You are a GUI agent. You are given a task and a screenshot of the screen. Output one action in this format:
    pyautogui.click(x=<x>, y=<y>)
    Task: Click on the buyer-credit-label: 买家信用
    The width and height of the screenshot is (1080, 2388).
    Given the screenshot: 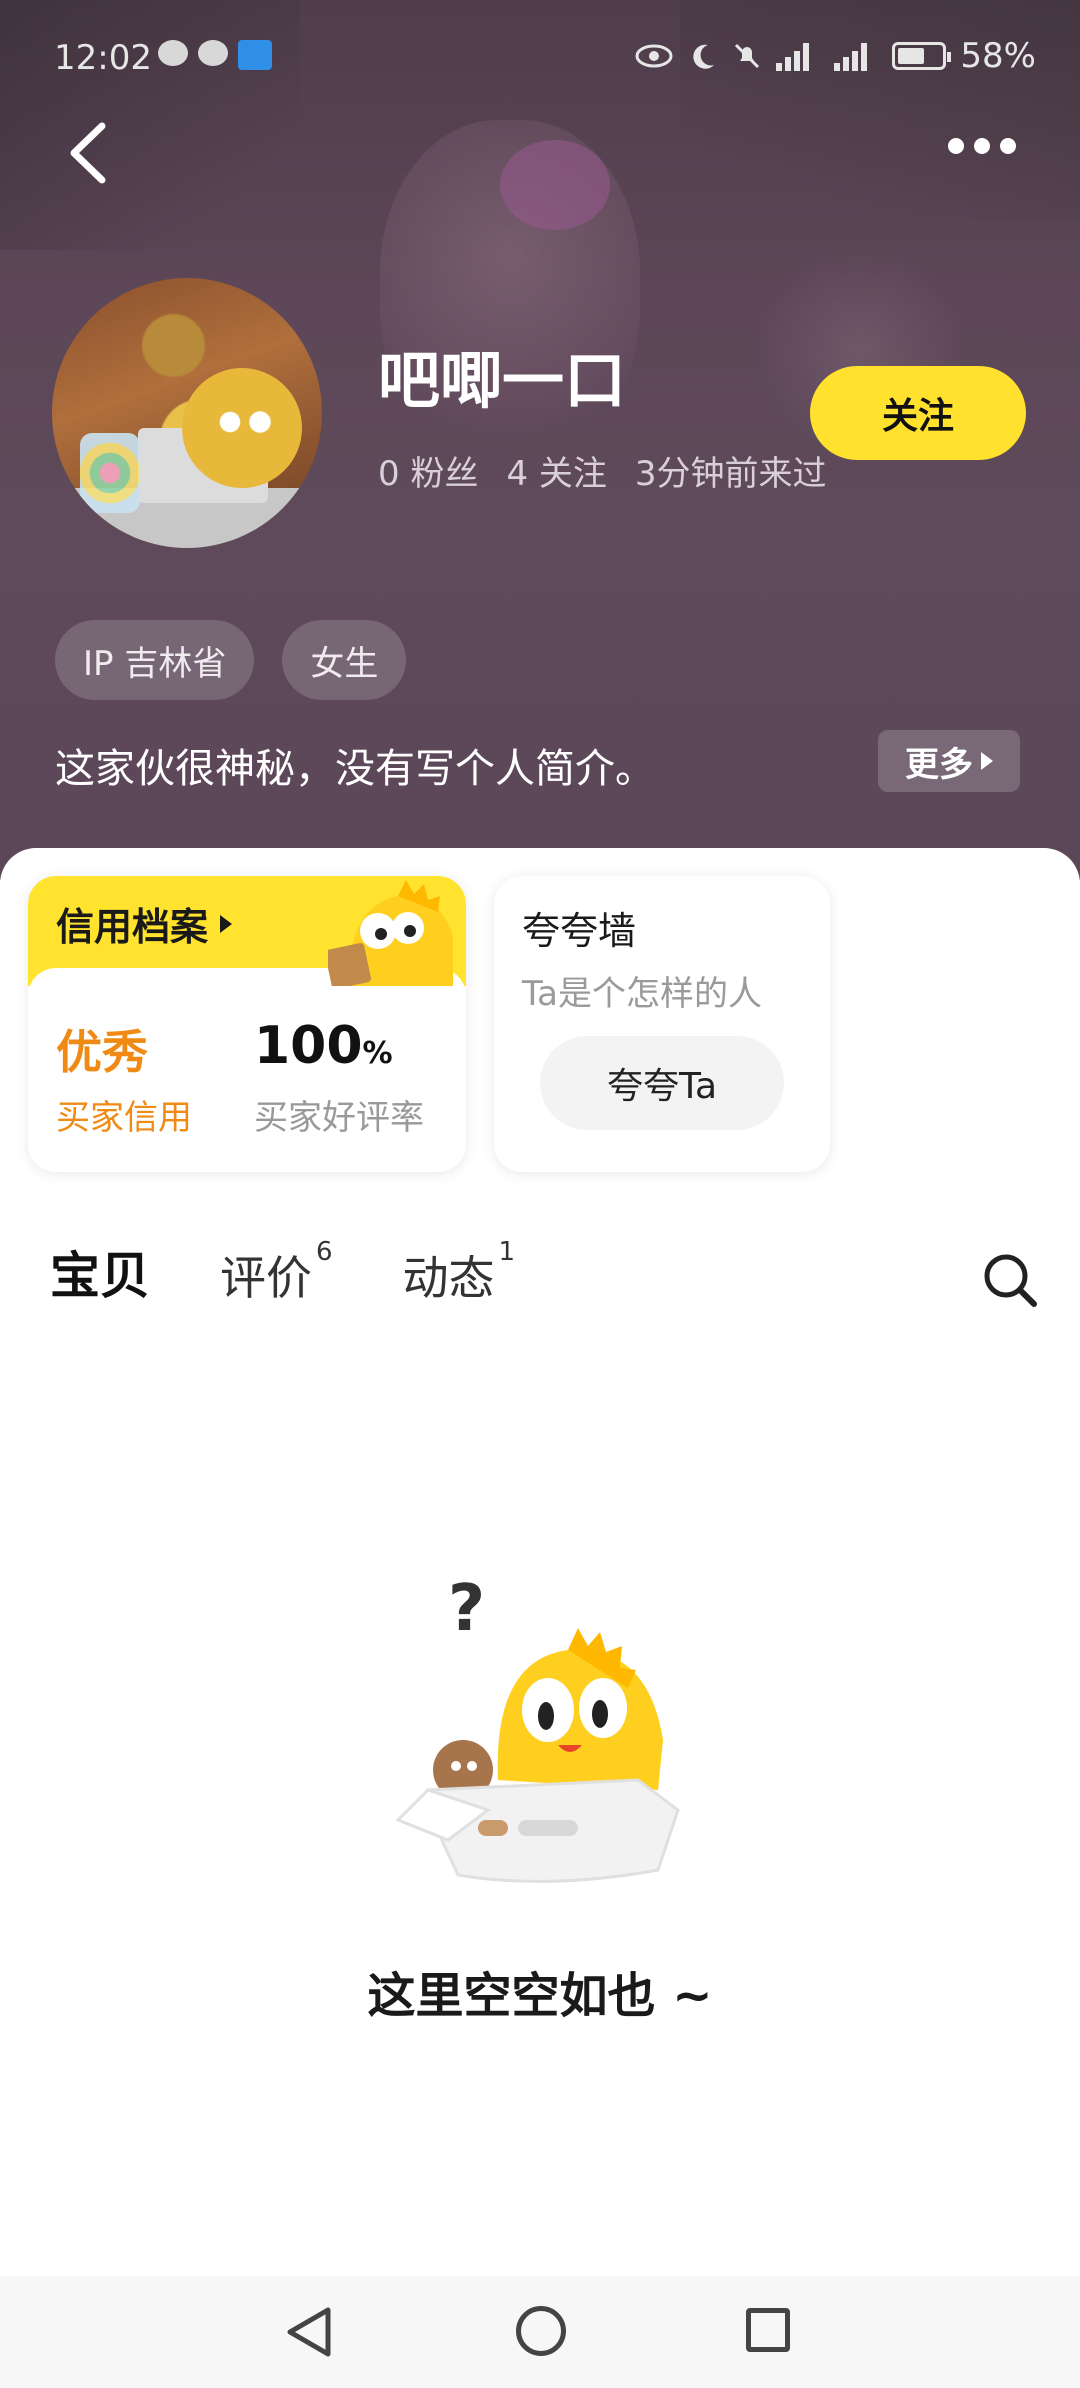 What is the action you would take?
    pyautogui.click(x=124, y=1118)
    